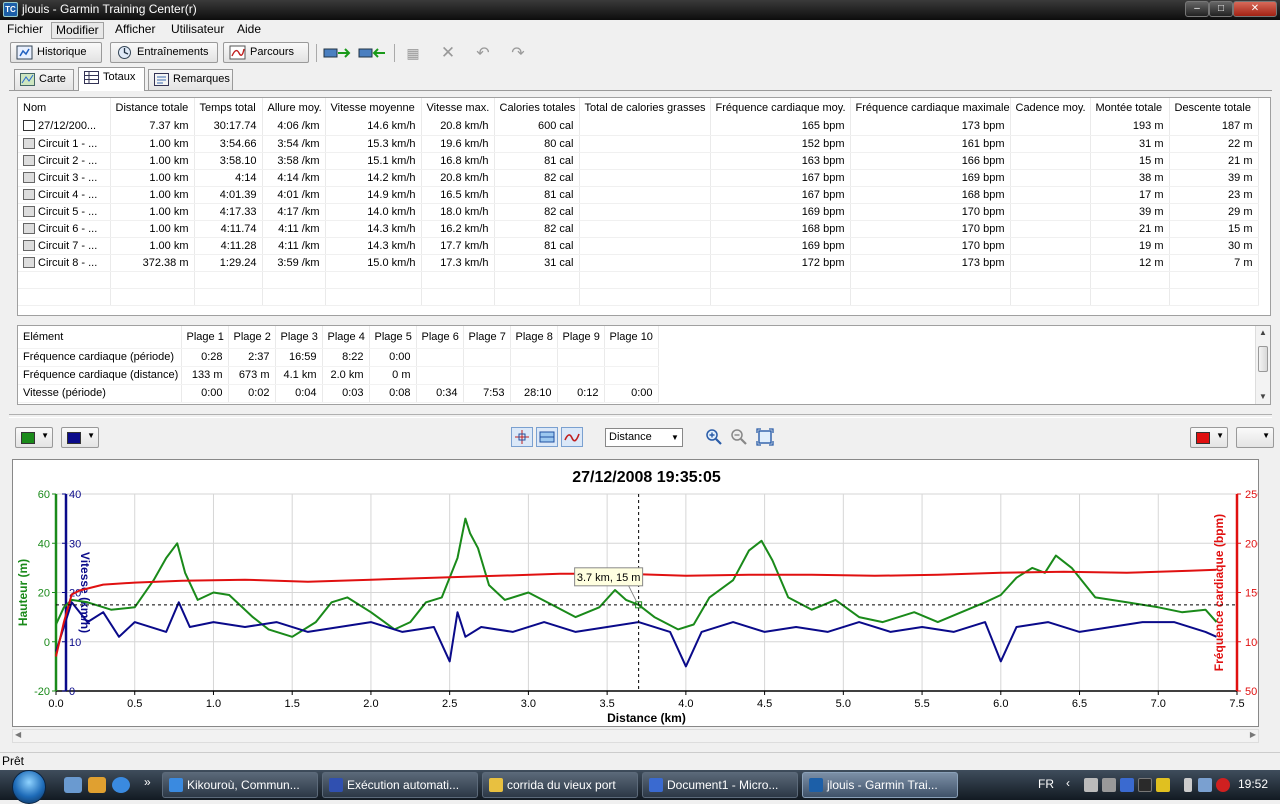 This screenshot has height=804, width=1280. What do you see at coordinates (393, 337) in the screenshot?
I see `zones-column-header: Plage 5` at bounding box center [393, 337].